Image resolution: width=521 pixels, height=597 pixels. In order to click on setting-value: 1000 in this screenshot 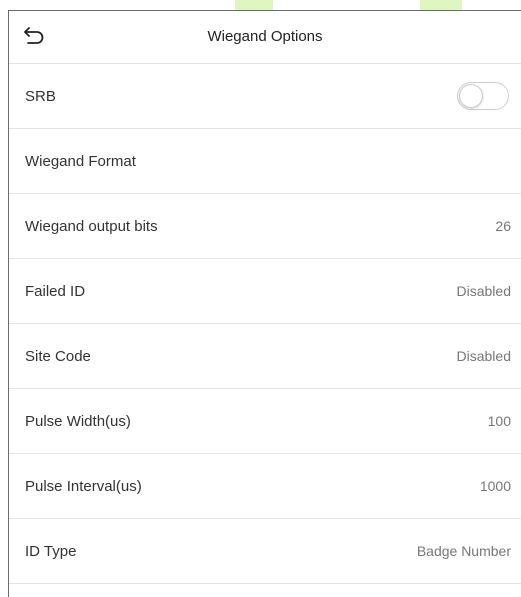, I will do `click(495, 486)`.